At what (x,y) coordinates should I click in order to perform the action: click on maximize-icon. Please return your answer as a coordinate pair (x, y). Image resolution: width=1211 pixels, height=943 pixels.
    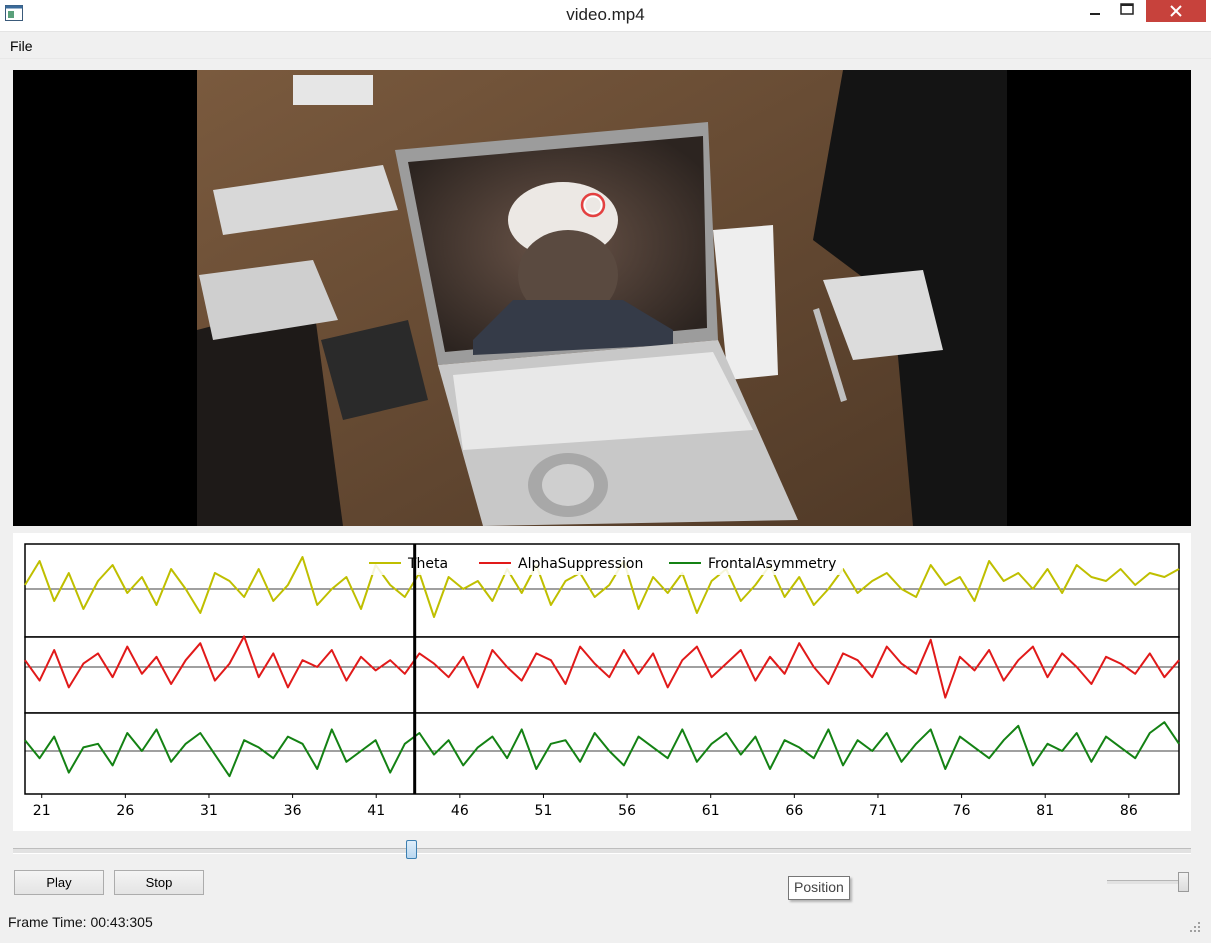
    Looking at the image, I should click on (1127, 11).